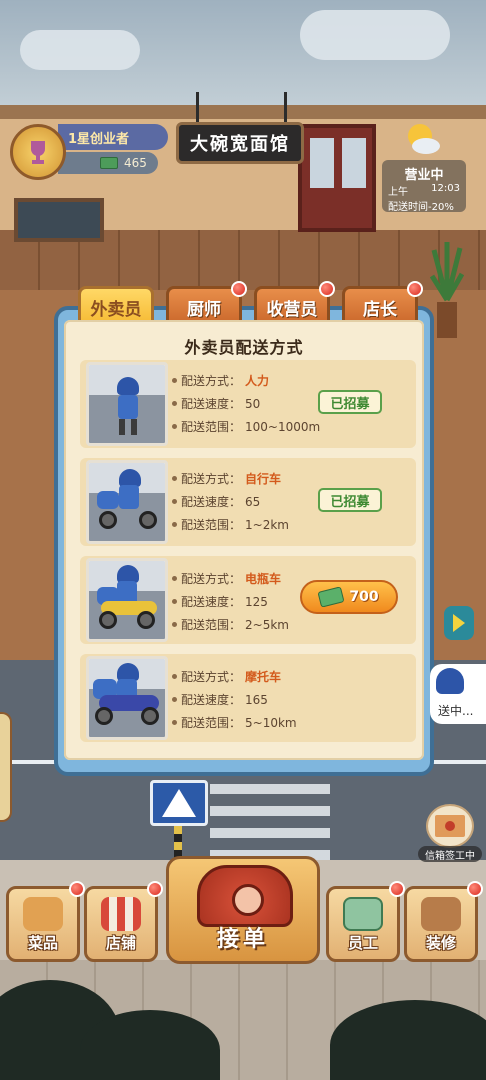 Image resolution: width=486 pixels, height=1080 pixels. I want to click on time-period: 上午, so click(398, 192).